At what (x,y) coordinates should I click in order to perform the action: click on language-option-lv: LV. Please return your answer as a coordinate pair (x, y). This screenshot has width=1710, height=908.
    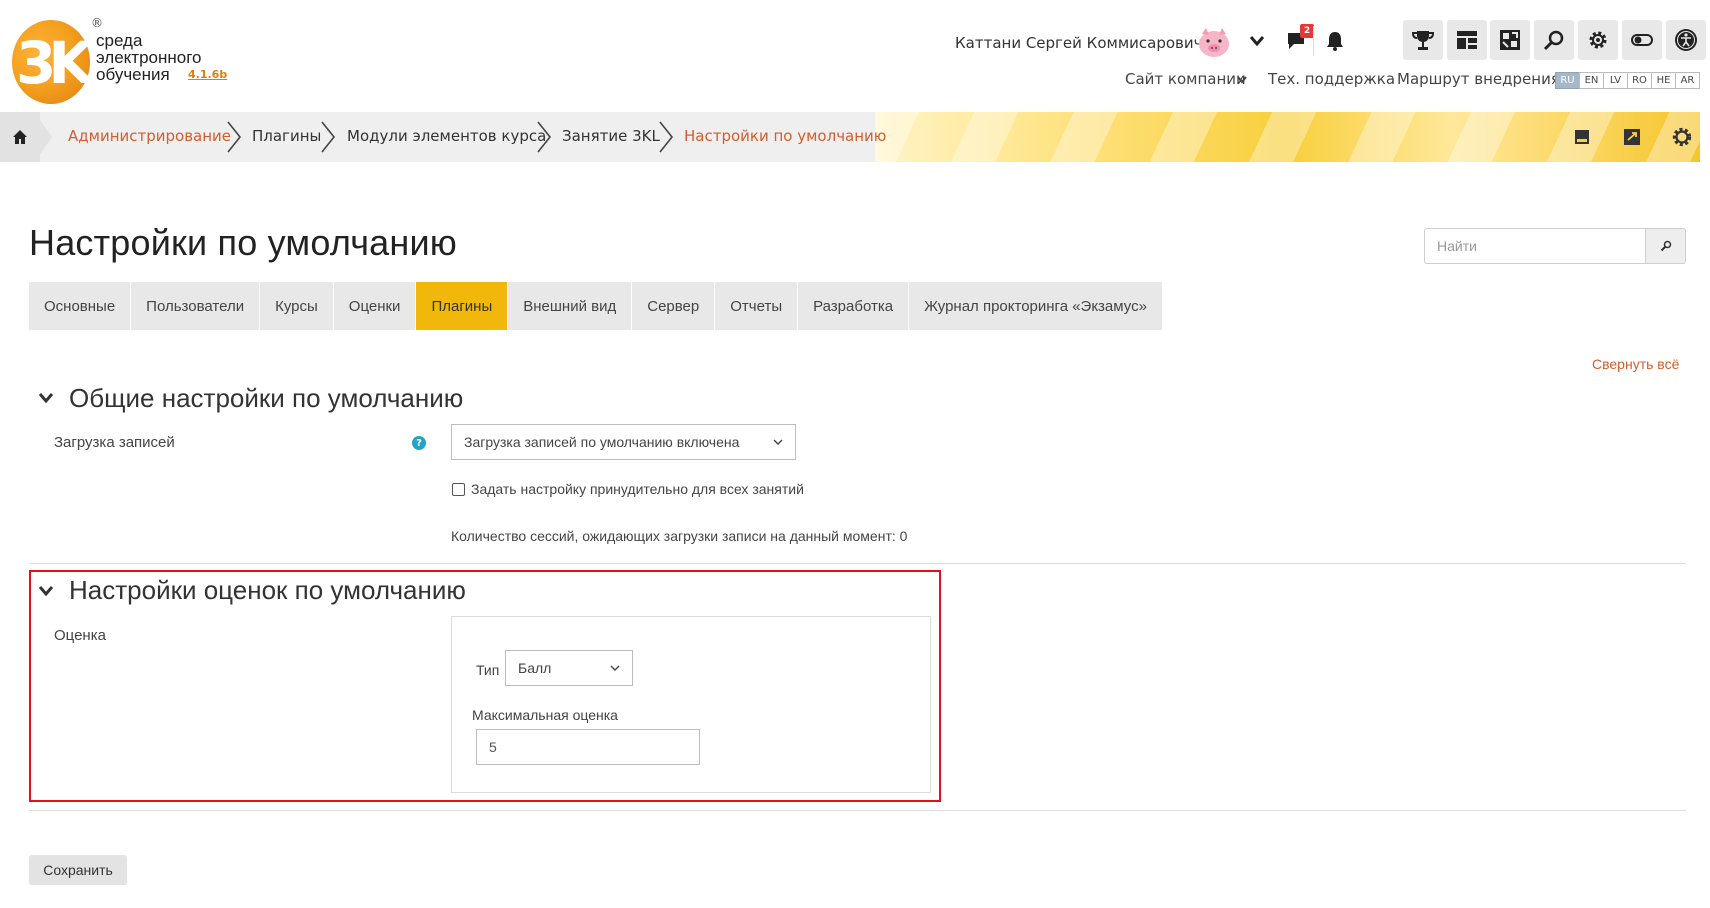
    Looking at the image, I should click on (1615, 80).